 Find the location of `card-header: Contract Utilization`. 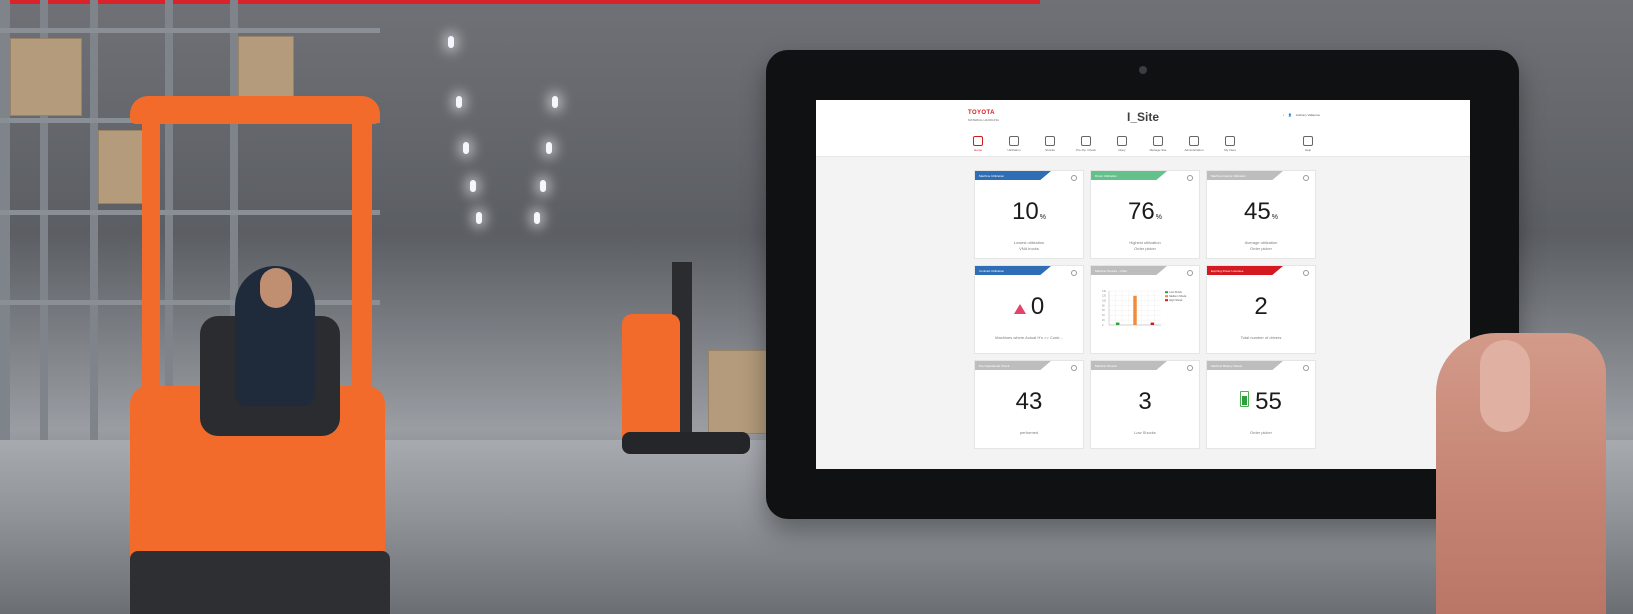

card-header: Contract Utilization is located at coordinates (1013, 270).